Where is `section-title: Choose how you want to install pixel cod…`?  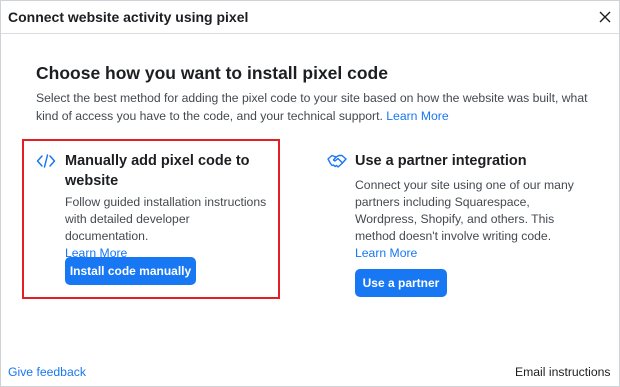 section-title: Choose how you want to install pixel cod… is located at coordinates (212, 73).